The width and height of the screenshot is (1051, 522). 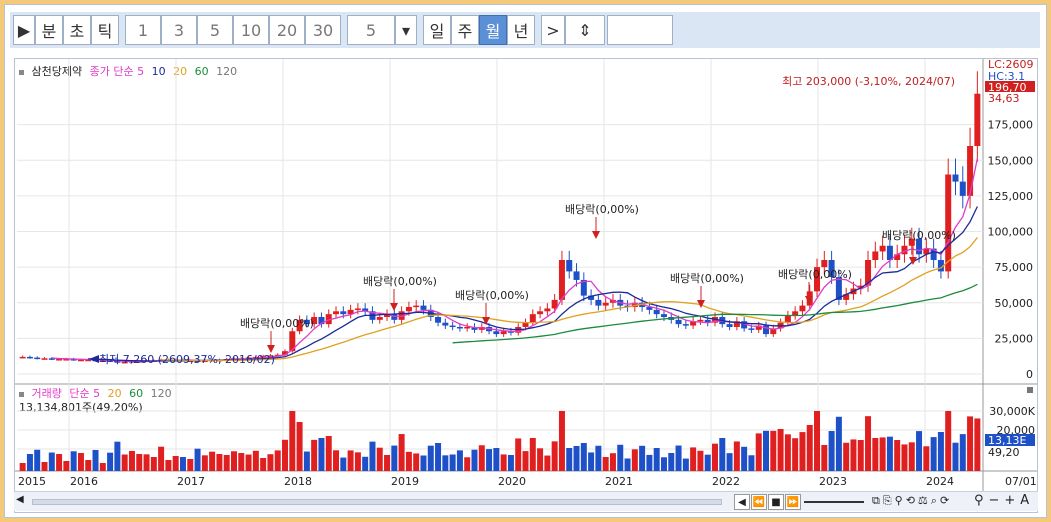 What do you see at coordinates (776, 502) in the screenshot?
I see `stop-icon: ■` at bounding box center [776, 502].